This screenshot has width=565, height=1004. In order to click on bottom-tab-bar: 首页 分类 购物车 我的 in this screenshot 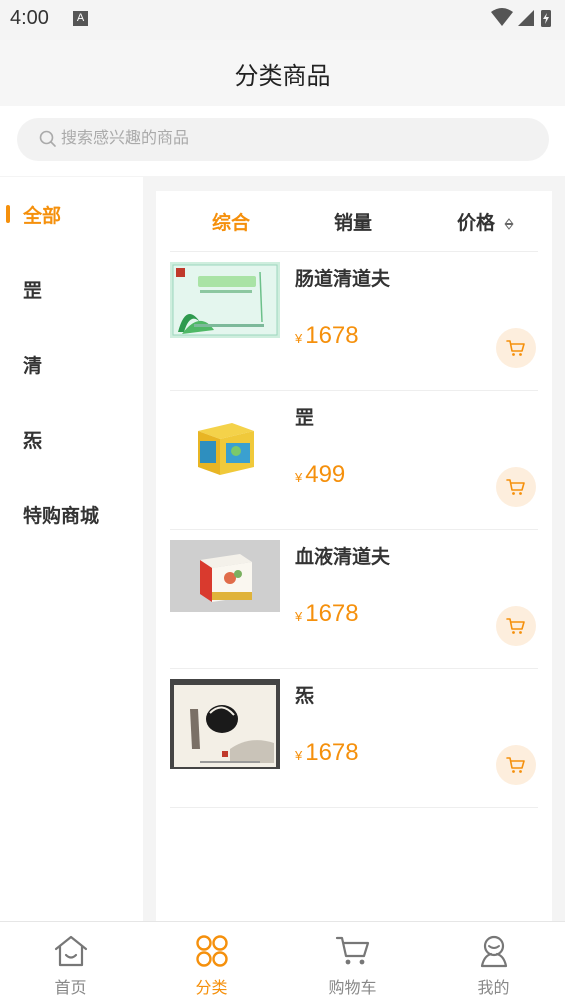, I will do `click(282, 962)`.